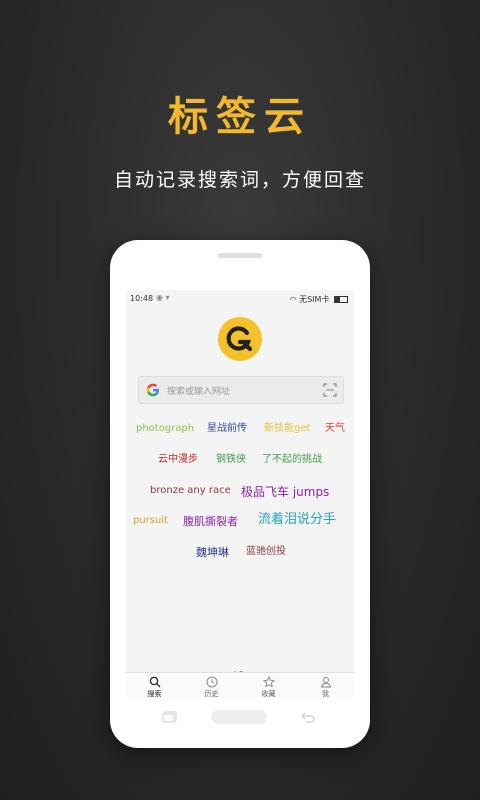 The height and width of the screenshot is (800, 480). What do you see at coordinates (227, 429) in the screenshot?
I see `search-tag: 星战前传` at bounding box center [227, 429].